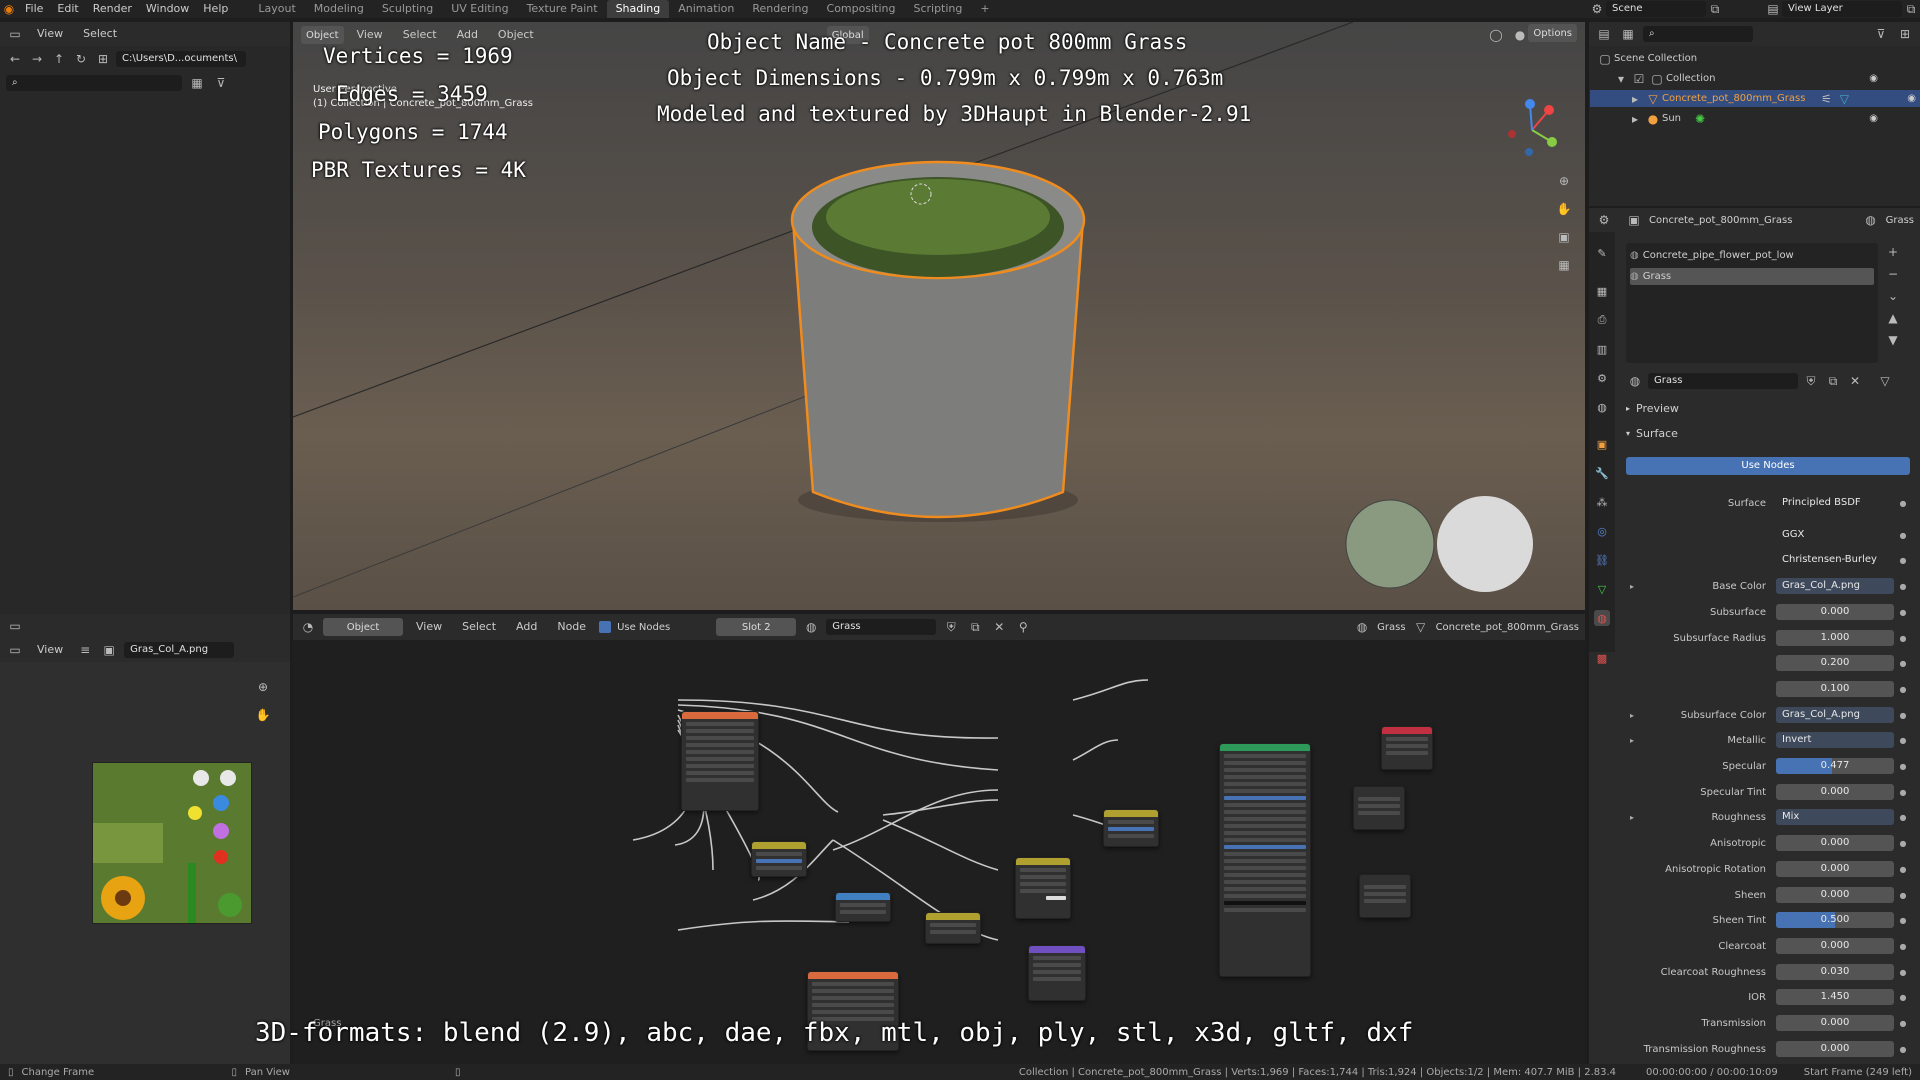 The width and height of the screenshot is (1920, 1080). I want to click on view-layer-tab-icon: ▥, so click(1602, 349).